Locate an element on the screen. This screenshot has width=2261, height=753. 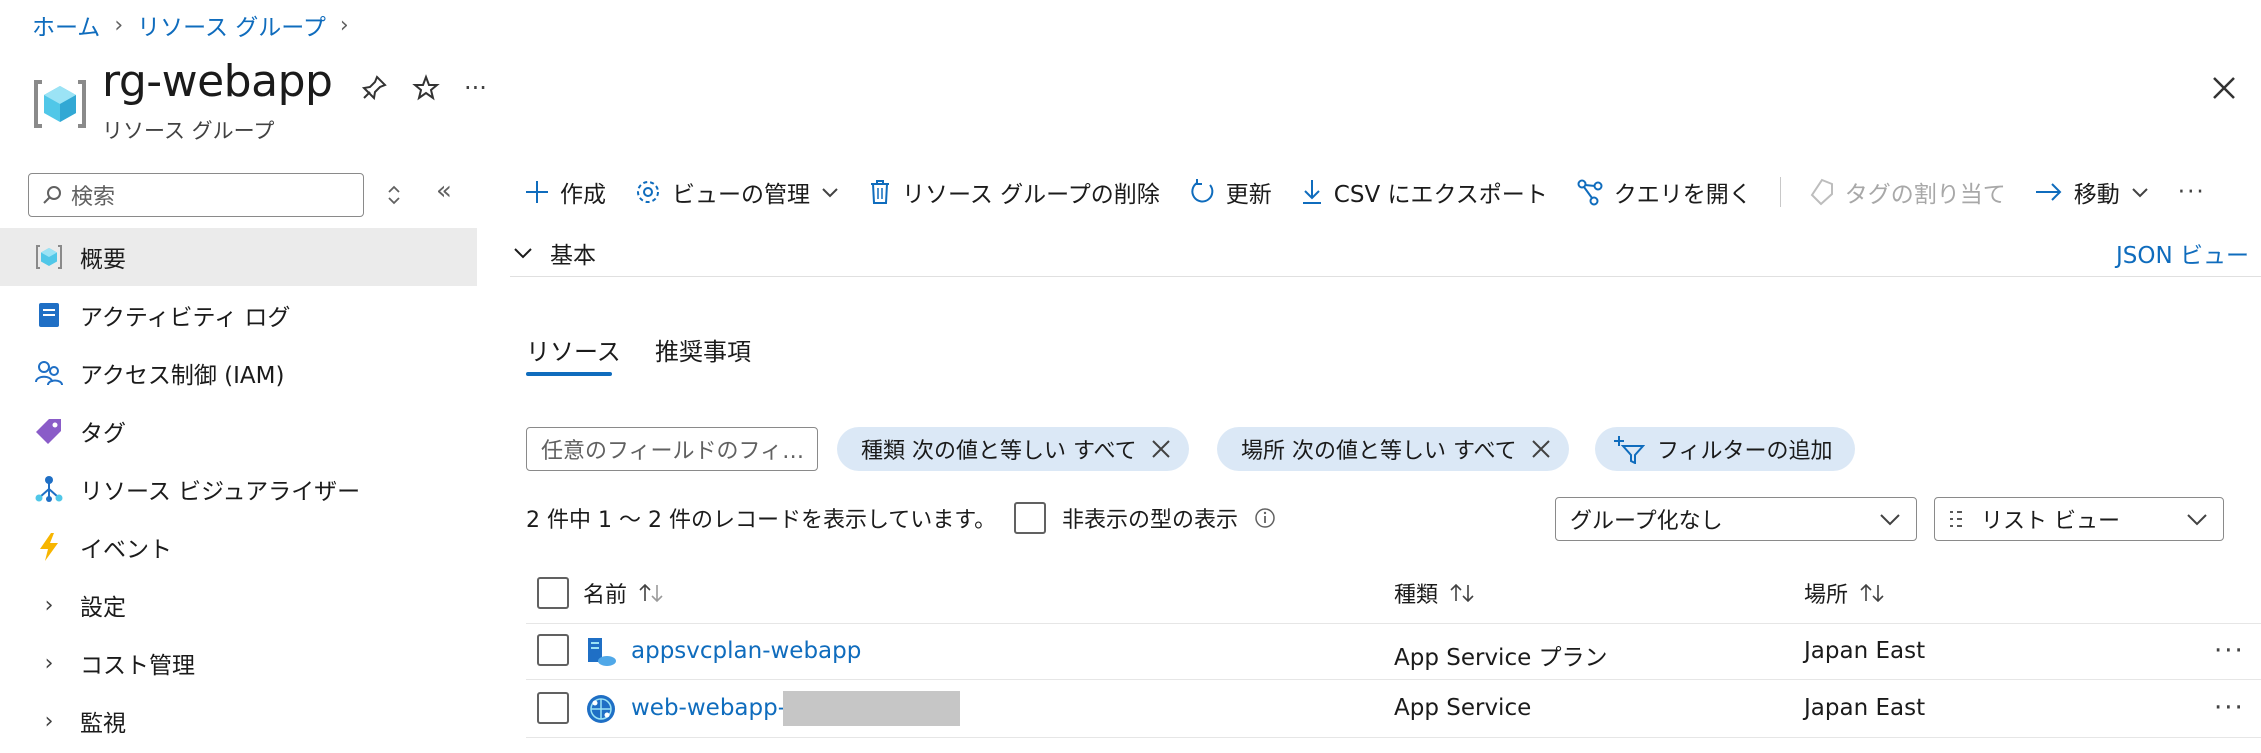
lightning-icon is located at coordinates (49, 547).